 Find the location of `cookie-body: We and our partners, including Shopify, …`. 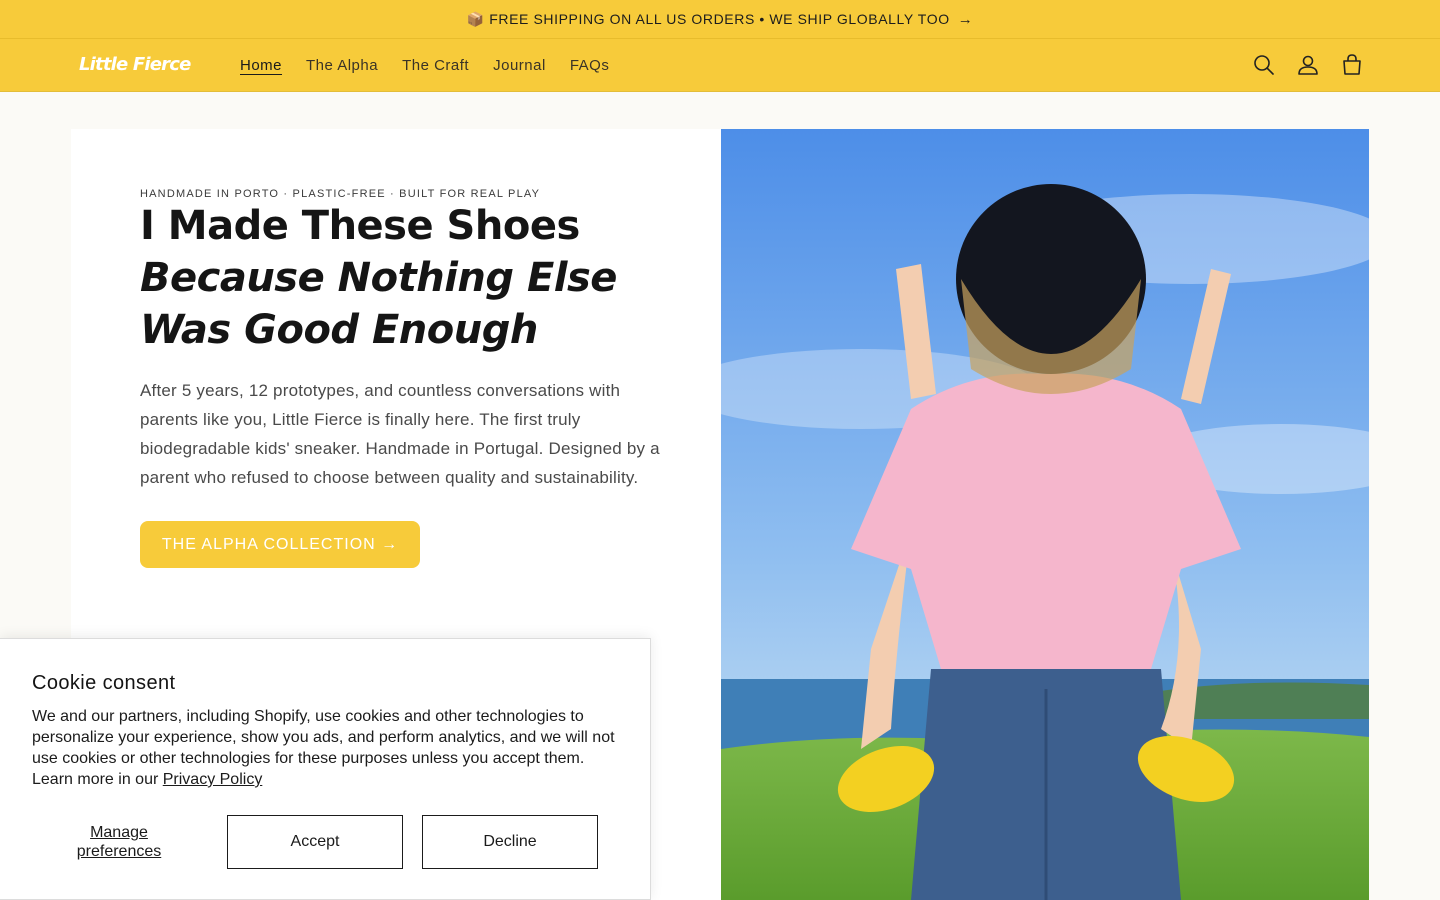

cookie-body: We and our partners, including Shopify, … is located at coordinates (323, 748).